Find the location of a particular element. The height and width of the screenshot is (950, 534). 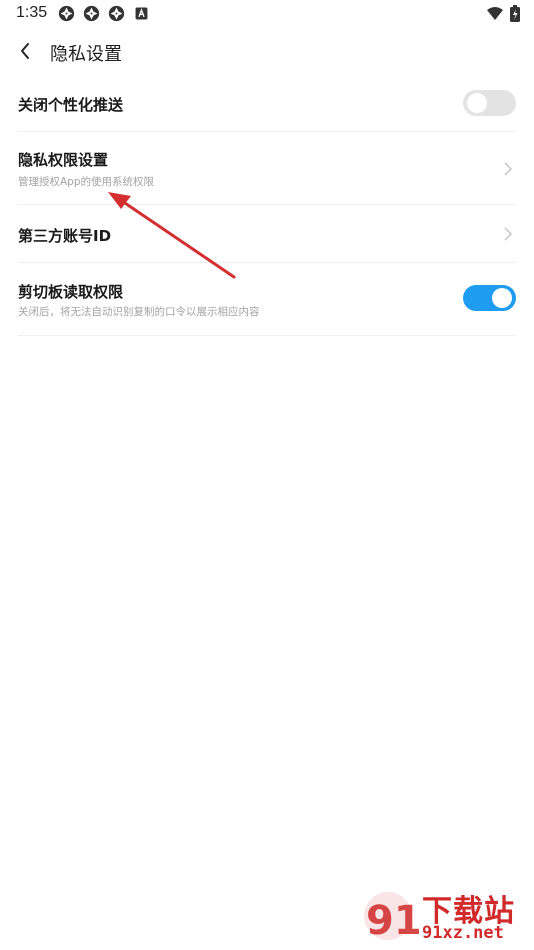

setting-row-personalized-push: 关闭个性化推送 is located at coordinates (267, 104).